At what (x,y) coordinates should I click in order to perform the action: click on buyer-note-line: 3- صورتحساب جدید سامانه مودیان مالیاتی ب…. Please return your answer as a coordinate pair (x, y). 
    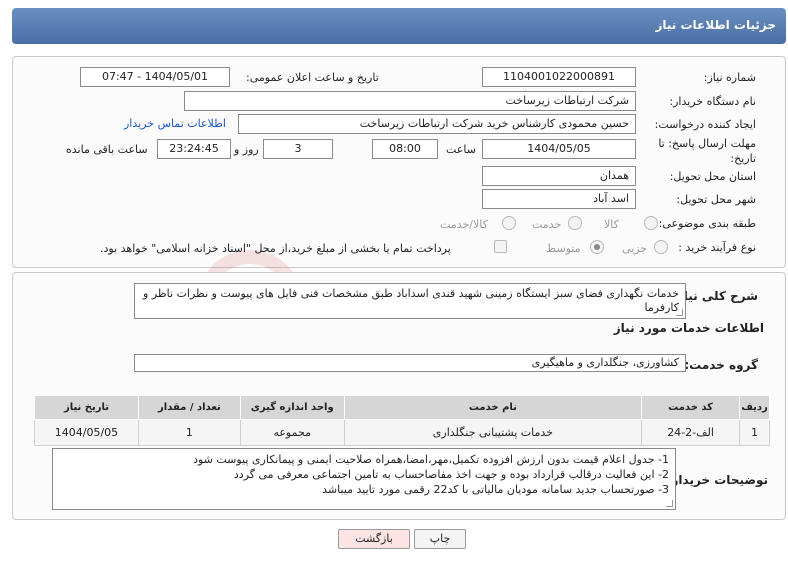
    Looking at the image, I should click on (495, 489).